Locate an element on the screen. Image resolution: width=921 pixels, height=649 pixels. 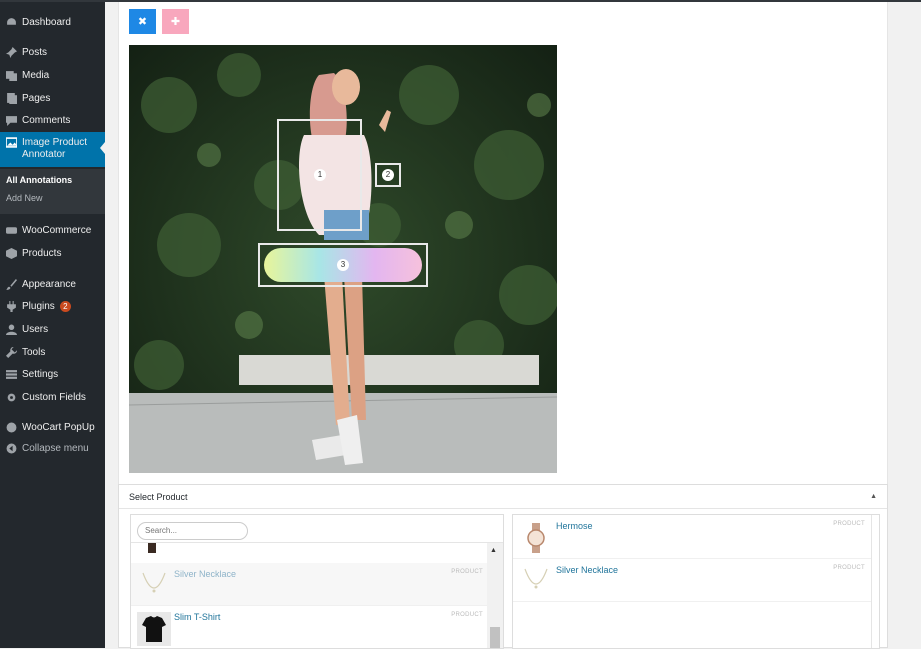
gear-icon is located at coordinates (11, 397).